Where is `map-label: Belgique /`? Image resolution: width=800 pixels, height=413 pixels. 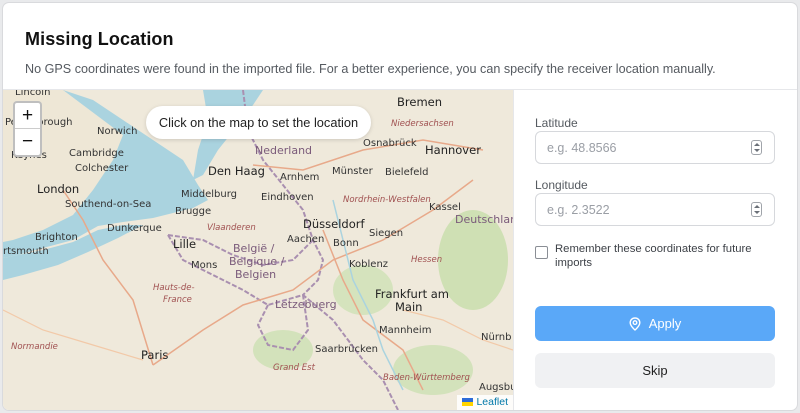
map-label: Belgique / is located at coordinates (257, 261).